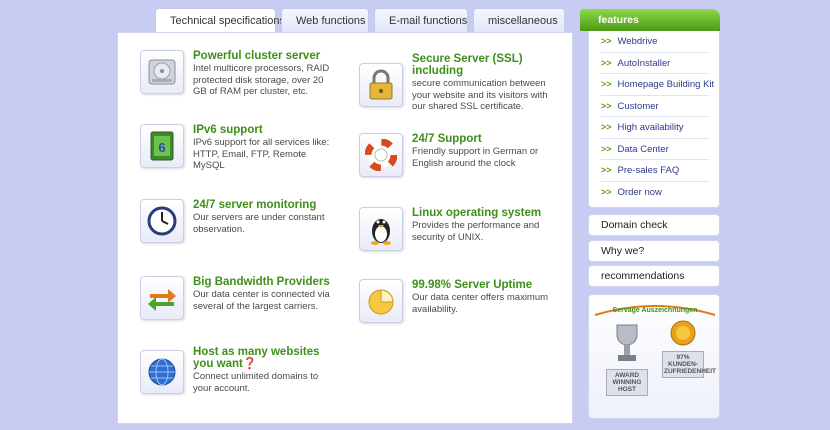 This screenshot has height=430, width=830. I want to click on globe-icon, so click(162, 372).